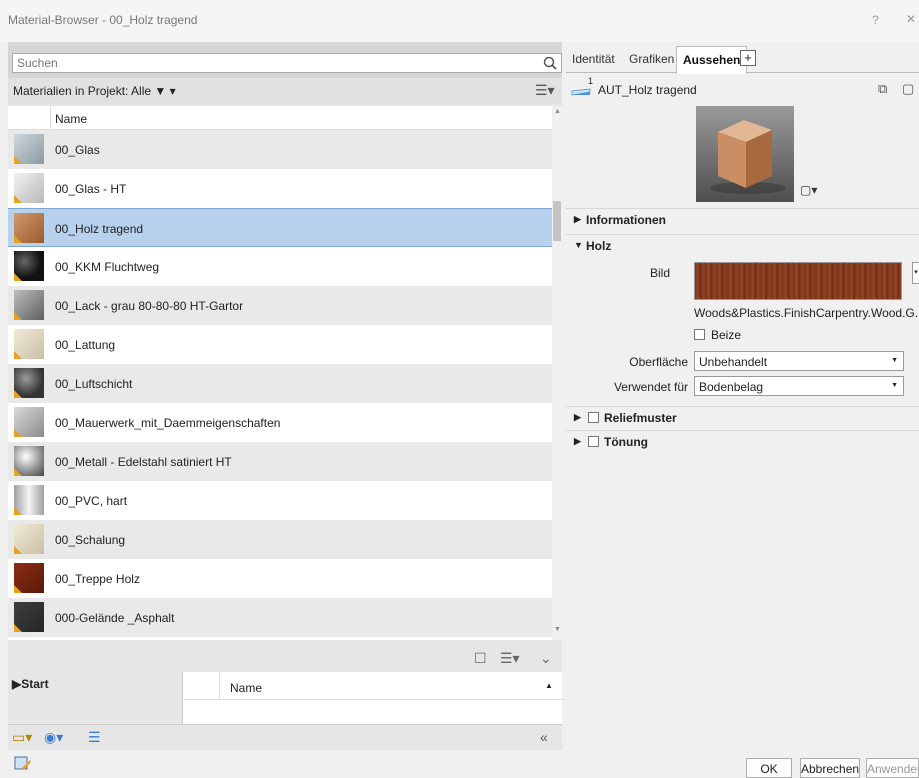  Describe the element at coordinates (77, 150) in the screenshot. I see `material-name: 00_Glas` at that location.